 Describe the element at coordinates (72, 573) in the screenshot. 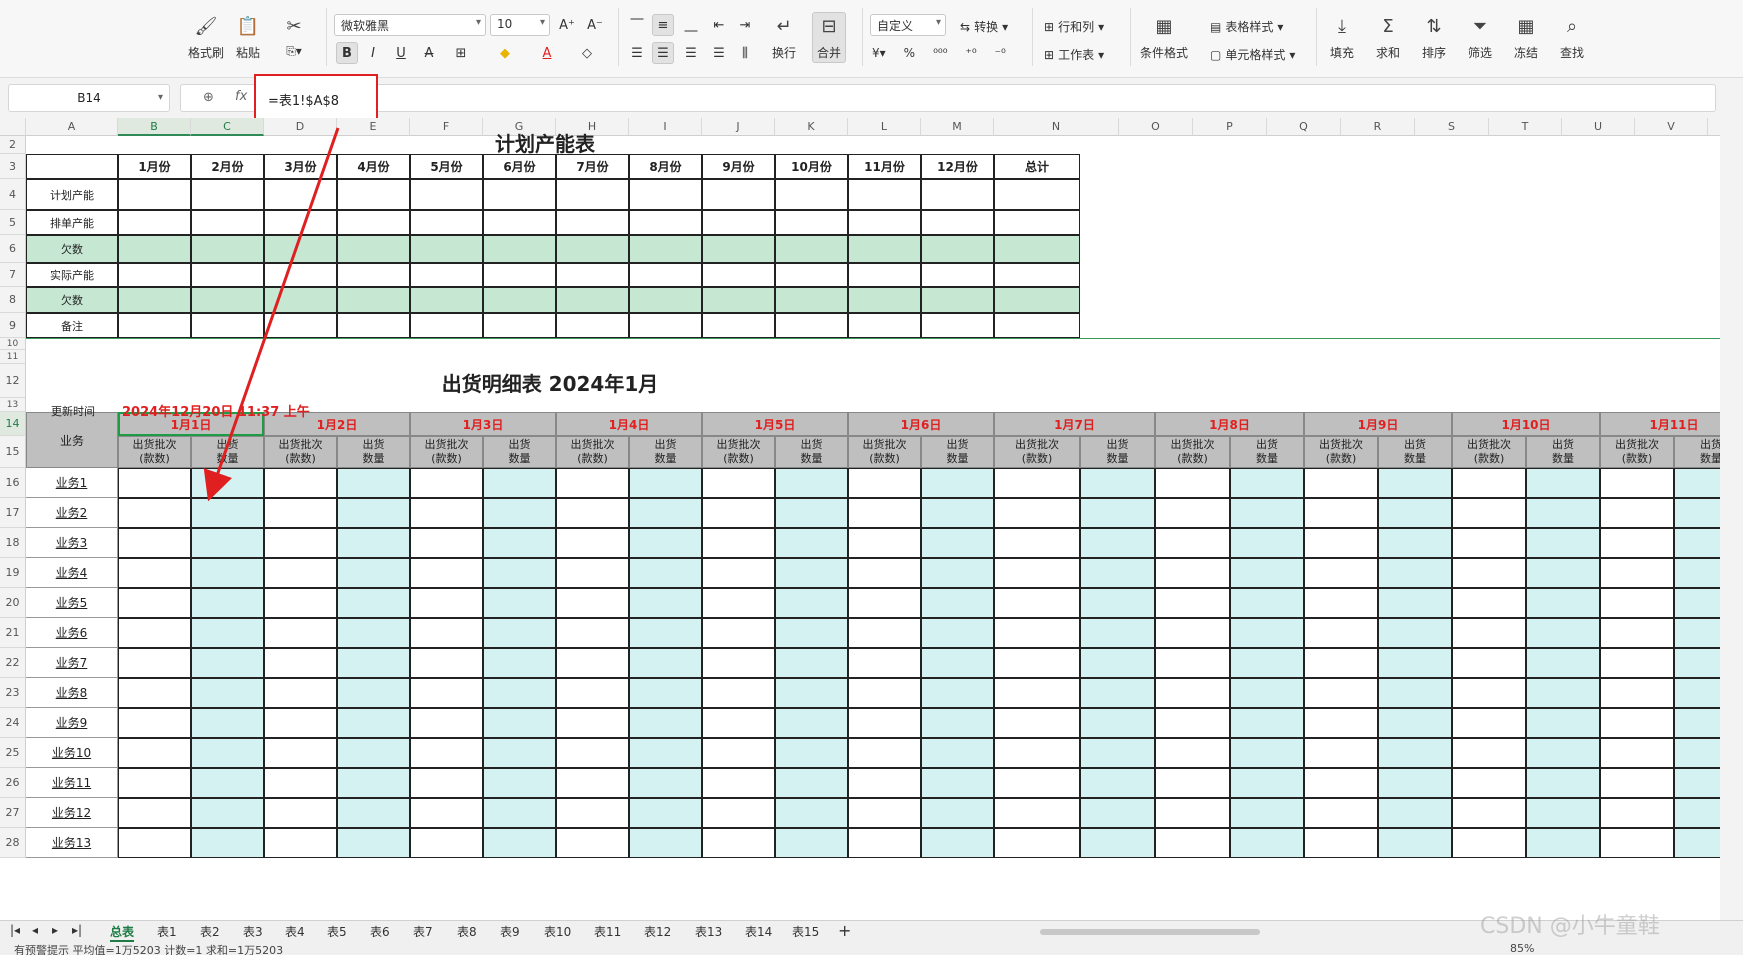

I see `biz-row-label: 业务4` at that location.